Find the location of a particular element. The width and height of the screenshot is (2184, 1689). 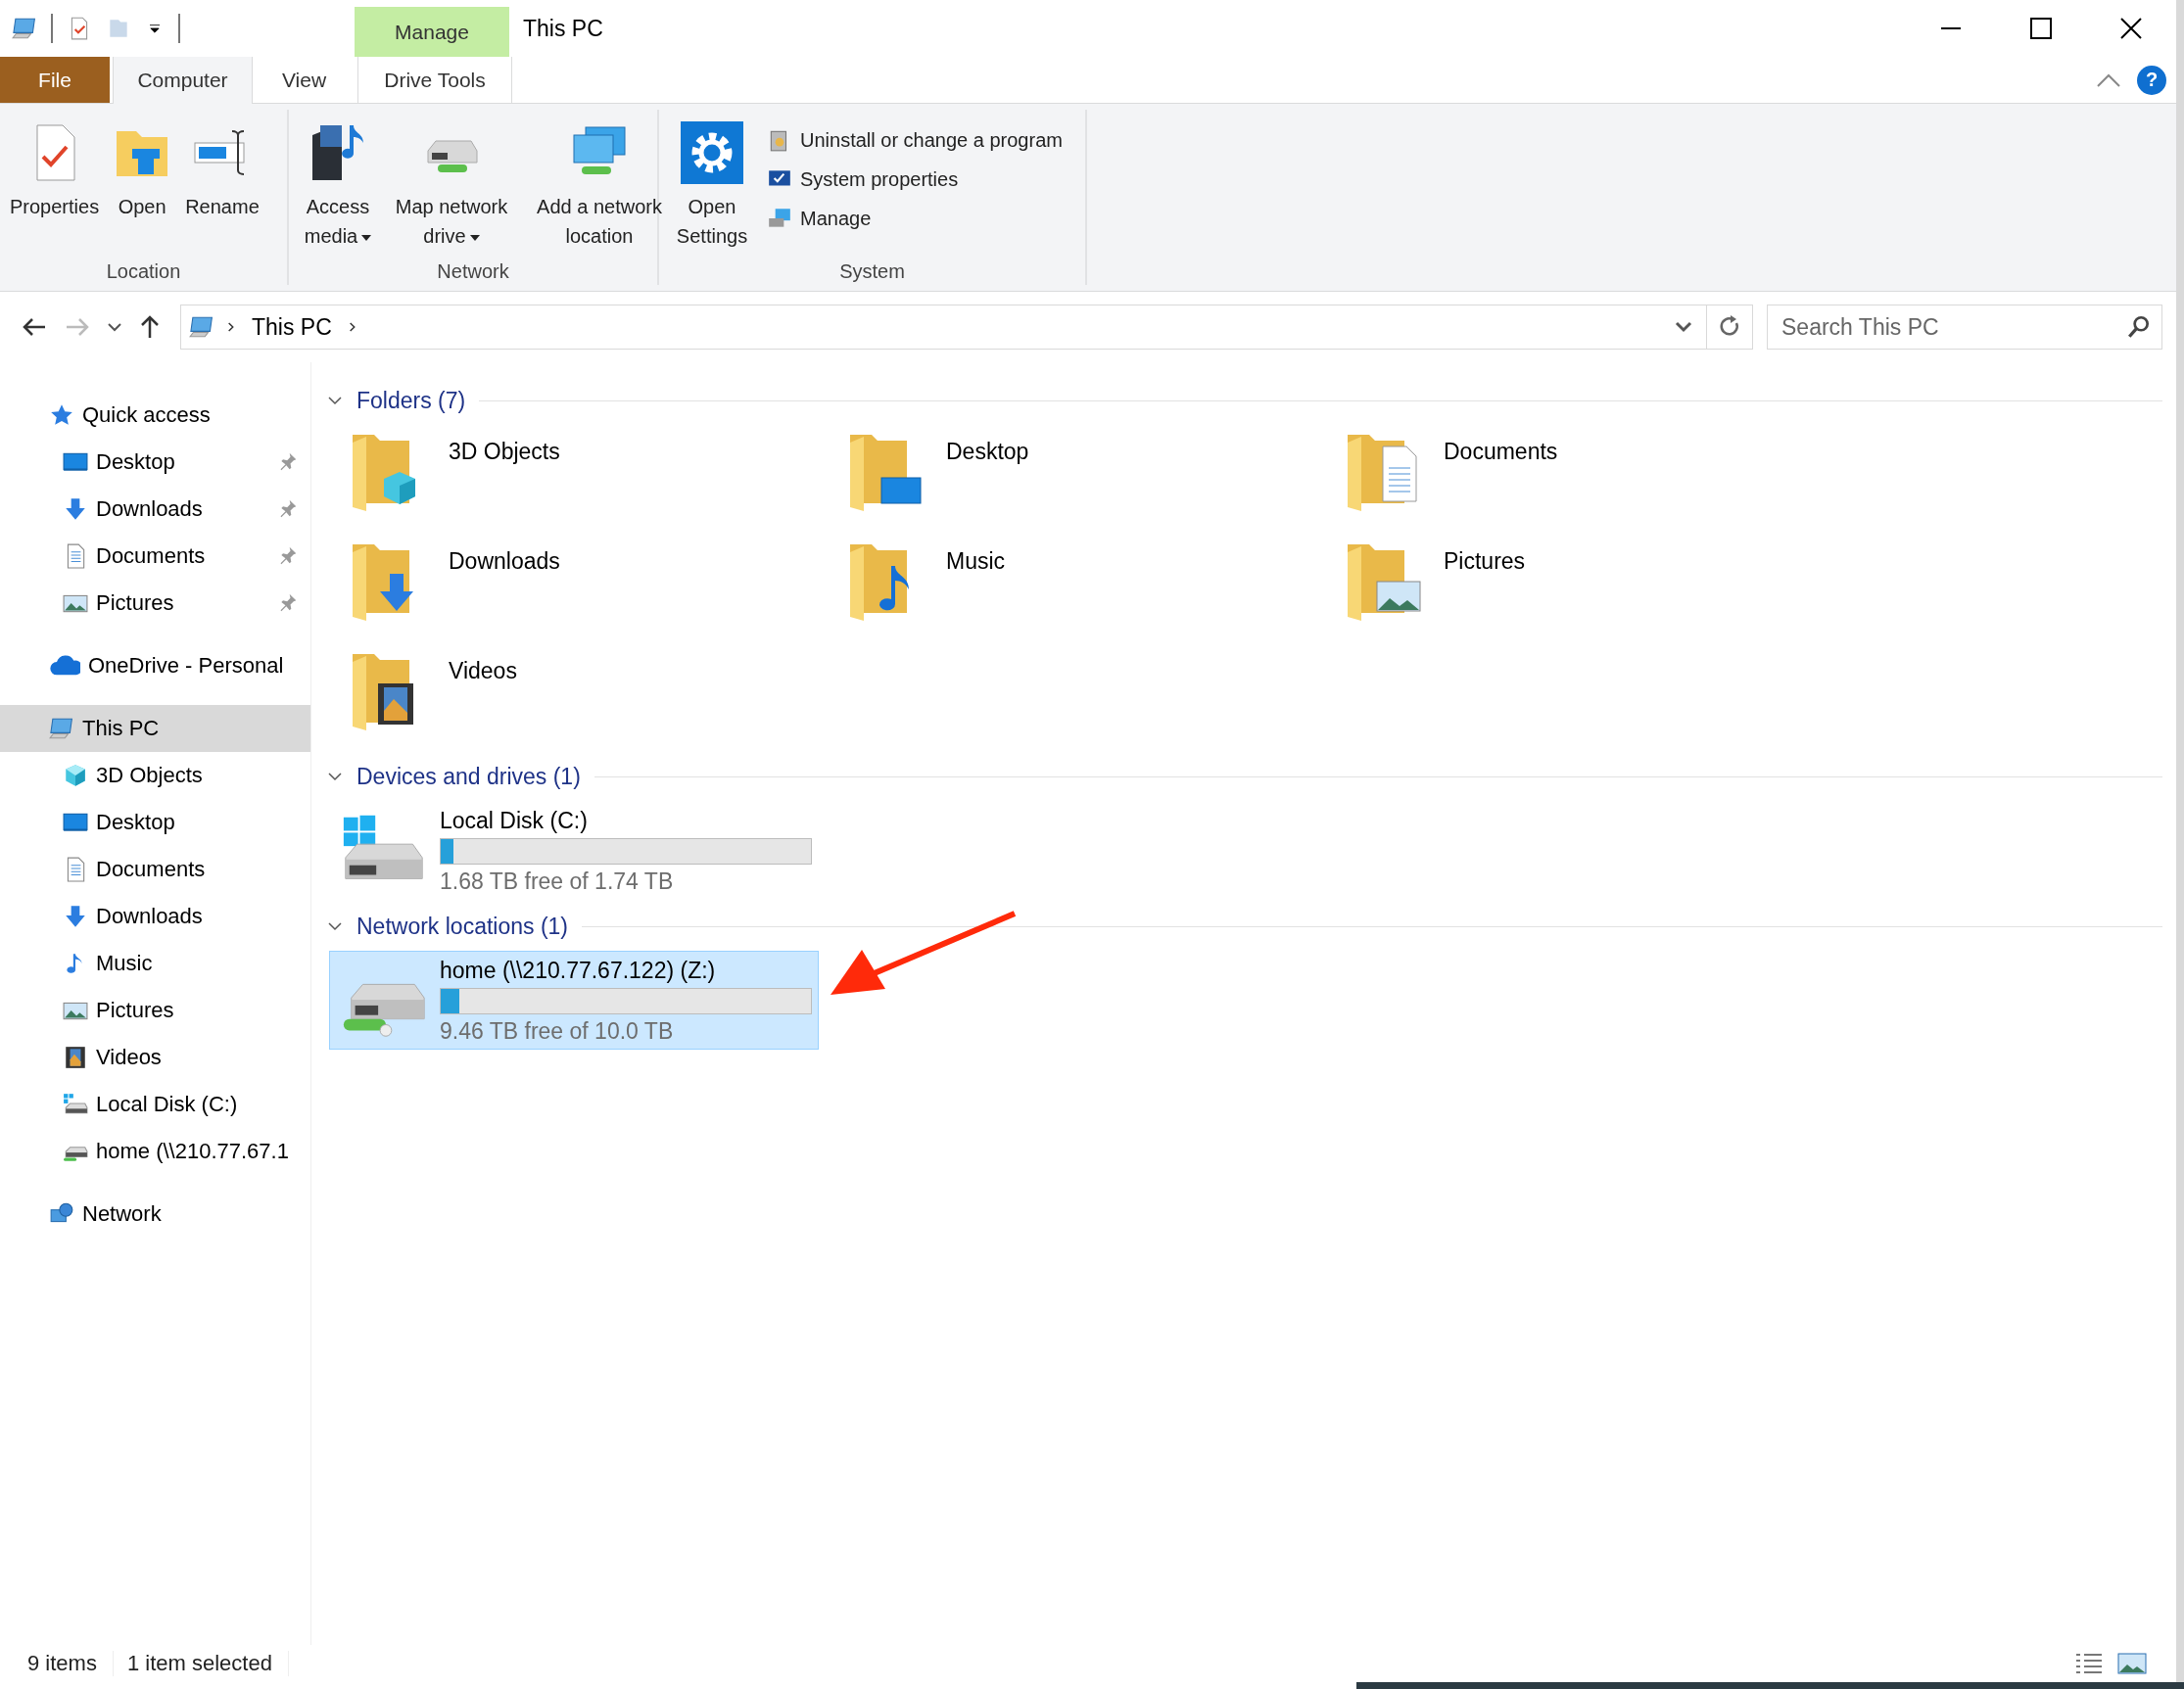

ribbon-command: Rename is located at coordinates (222, 171).